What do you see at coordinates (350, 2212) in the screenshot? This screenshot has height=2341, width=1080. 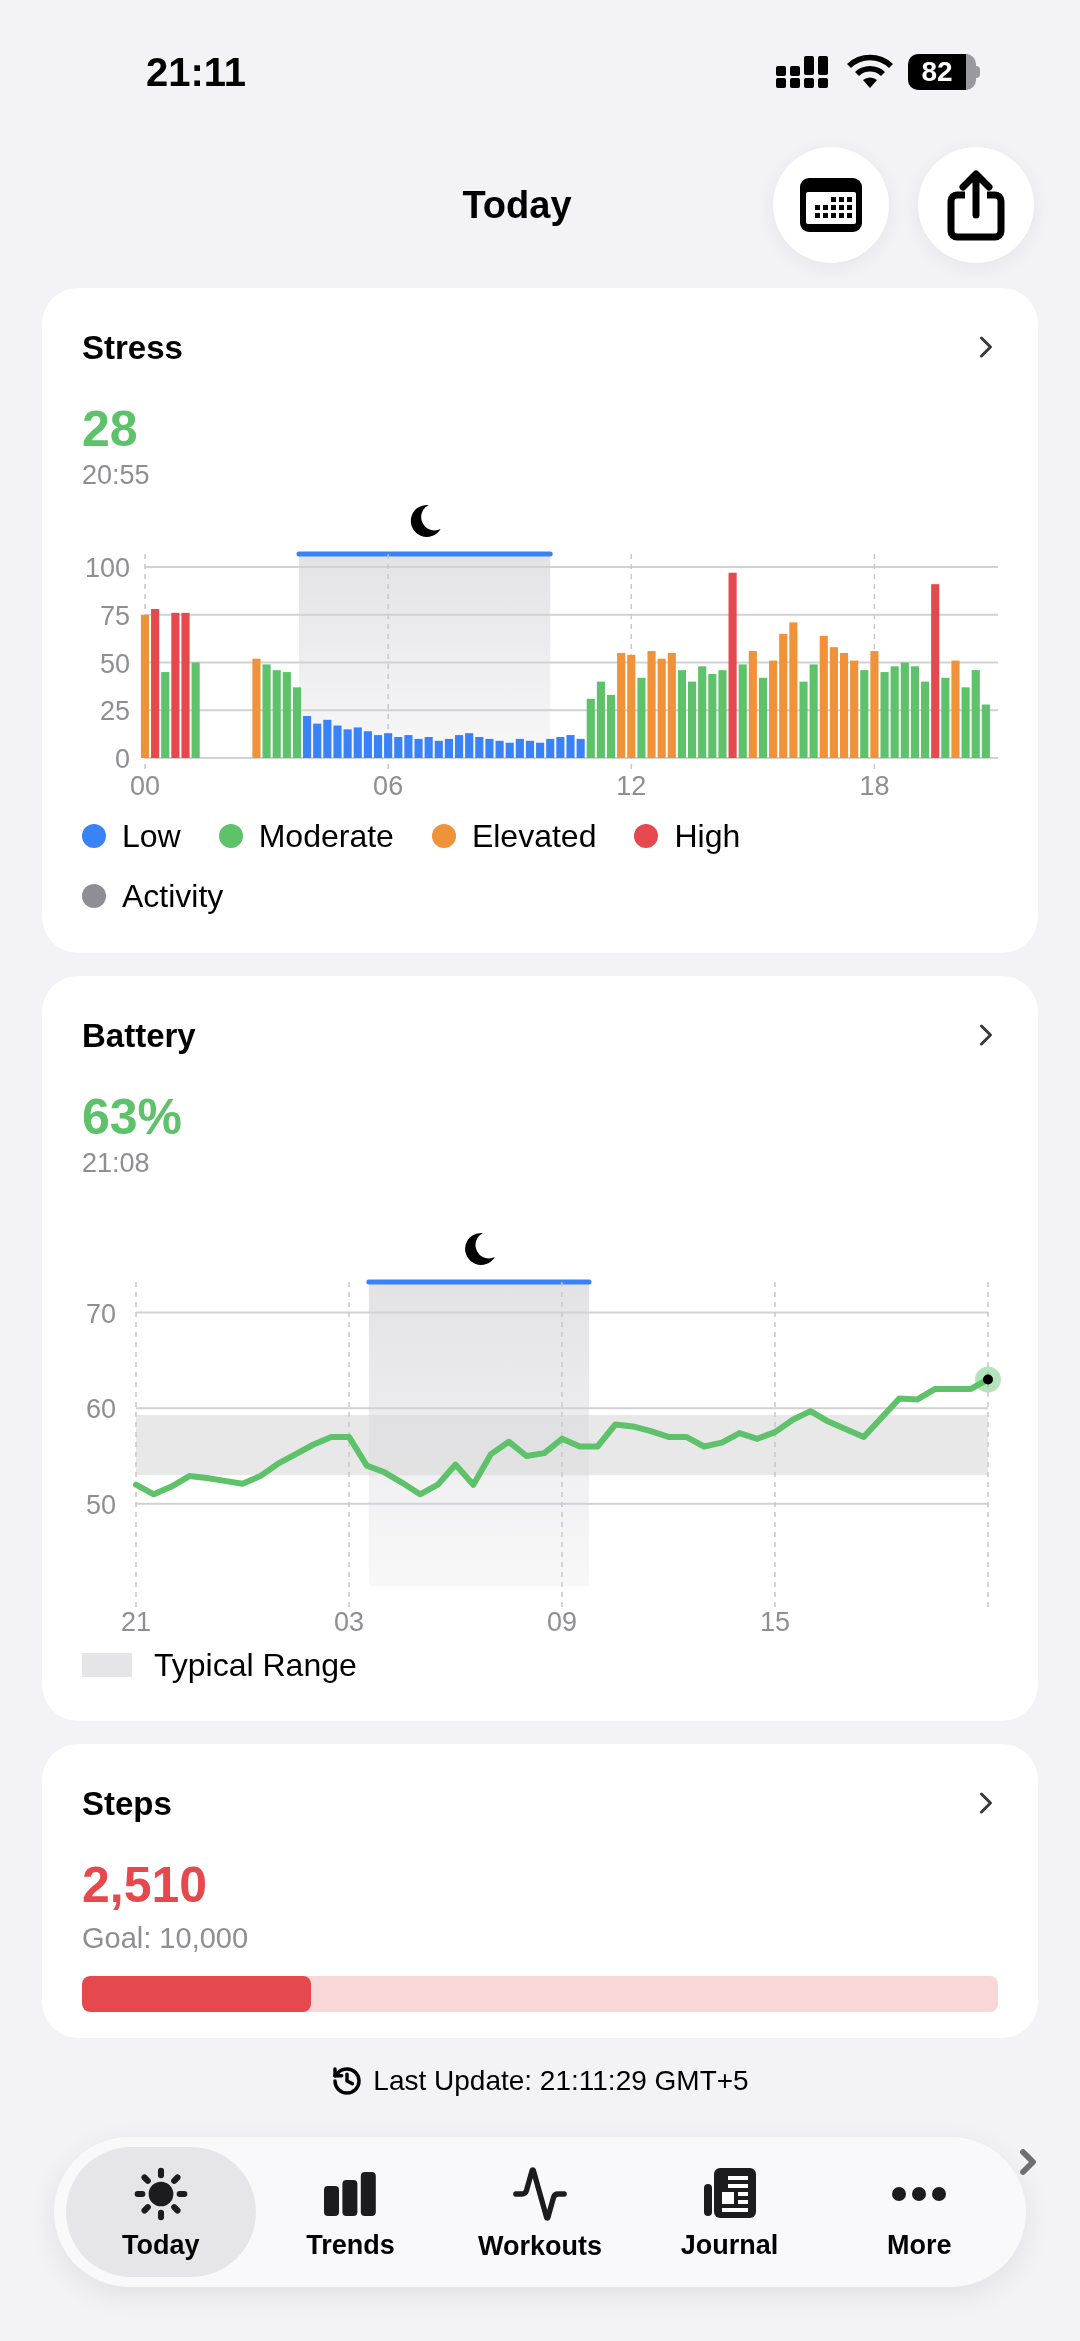 I see `tab-item: Trends` at bounding box center [350, 2212].